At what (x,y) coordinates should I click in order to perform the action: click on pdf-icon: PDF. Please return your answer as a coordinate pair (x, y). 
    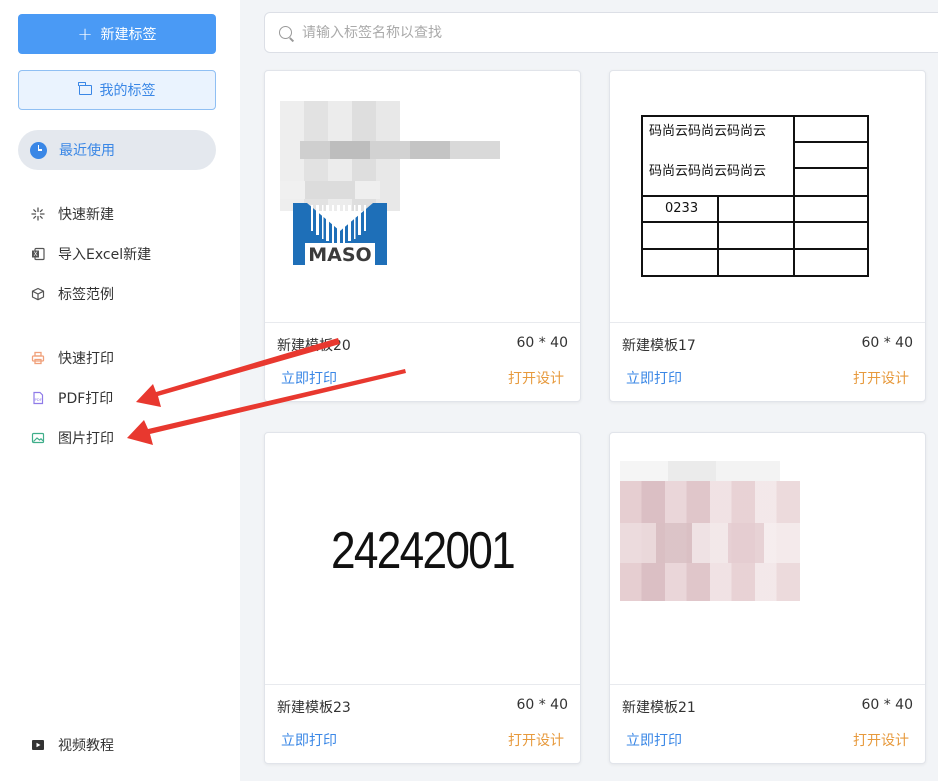
    Looking at the image, I should click on (38, 398).